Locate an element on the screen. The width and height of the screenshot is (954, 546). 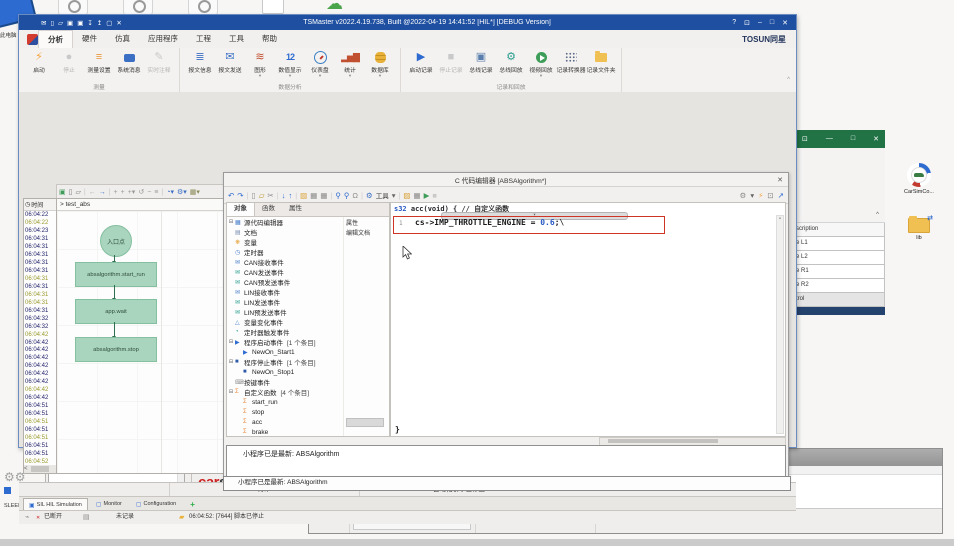
tree-row: Σbrake is located at coordinates (308, 431).